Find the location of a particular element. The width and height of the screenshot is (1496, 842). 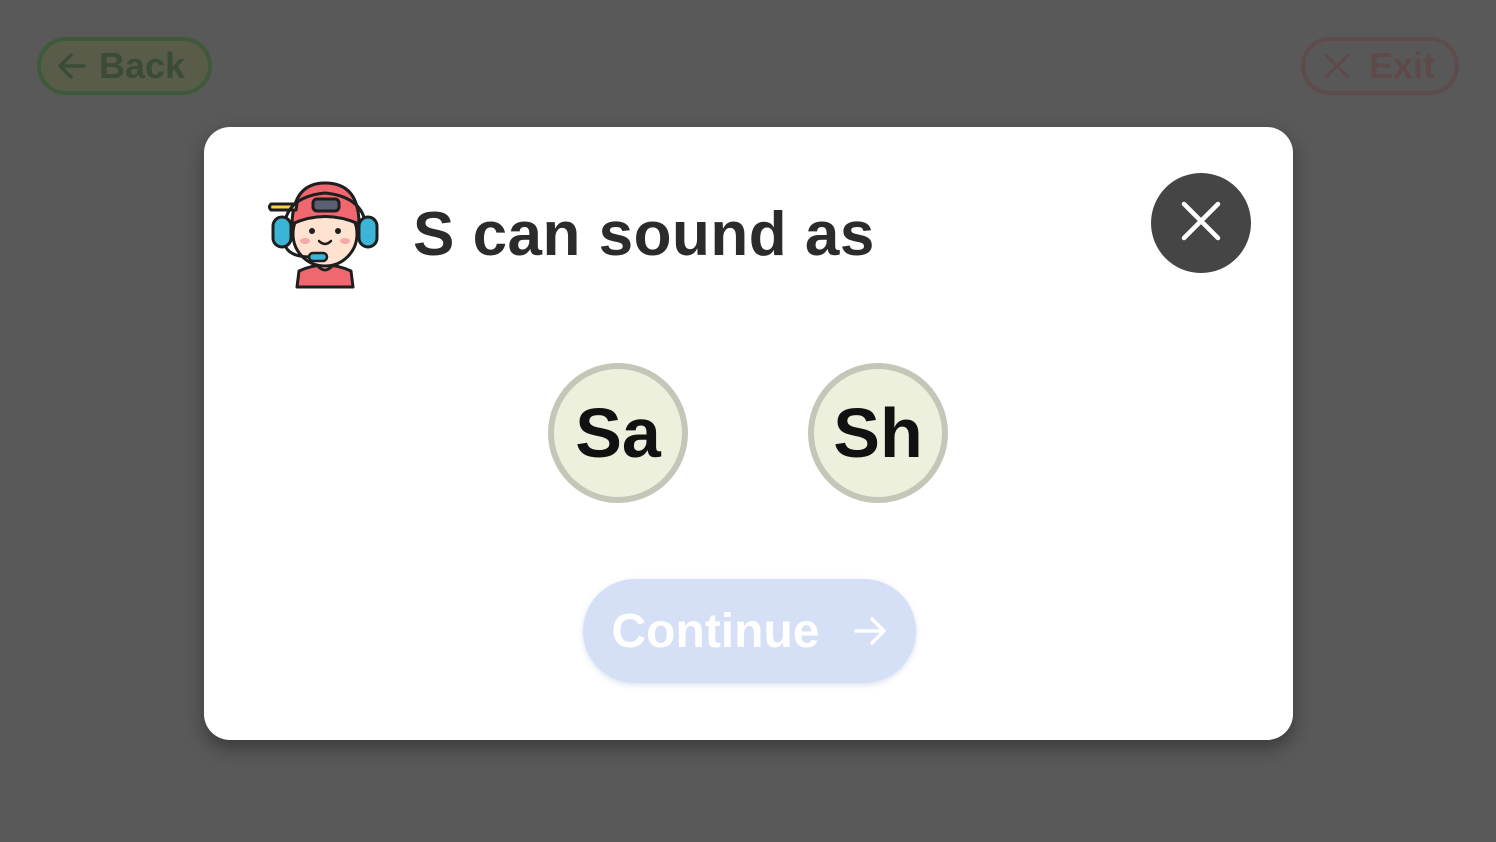

exit-button-label: Exit is located at coordinates (1402, 65).